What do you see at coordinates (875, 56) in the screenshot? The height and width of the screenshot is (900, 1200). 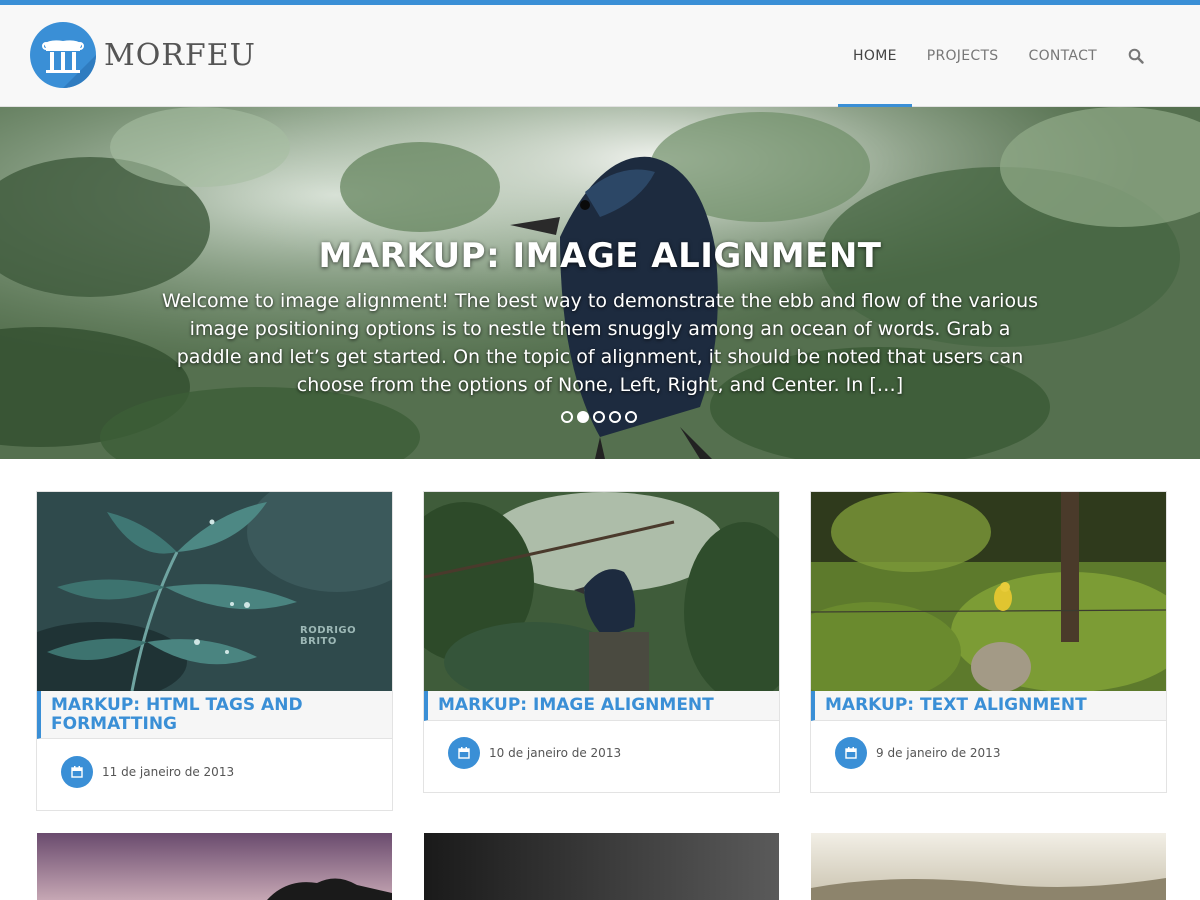 I see `nav-item-home: HOME` at bounding box center [875, 56].